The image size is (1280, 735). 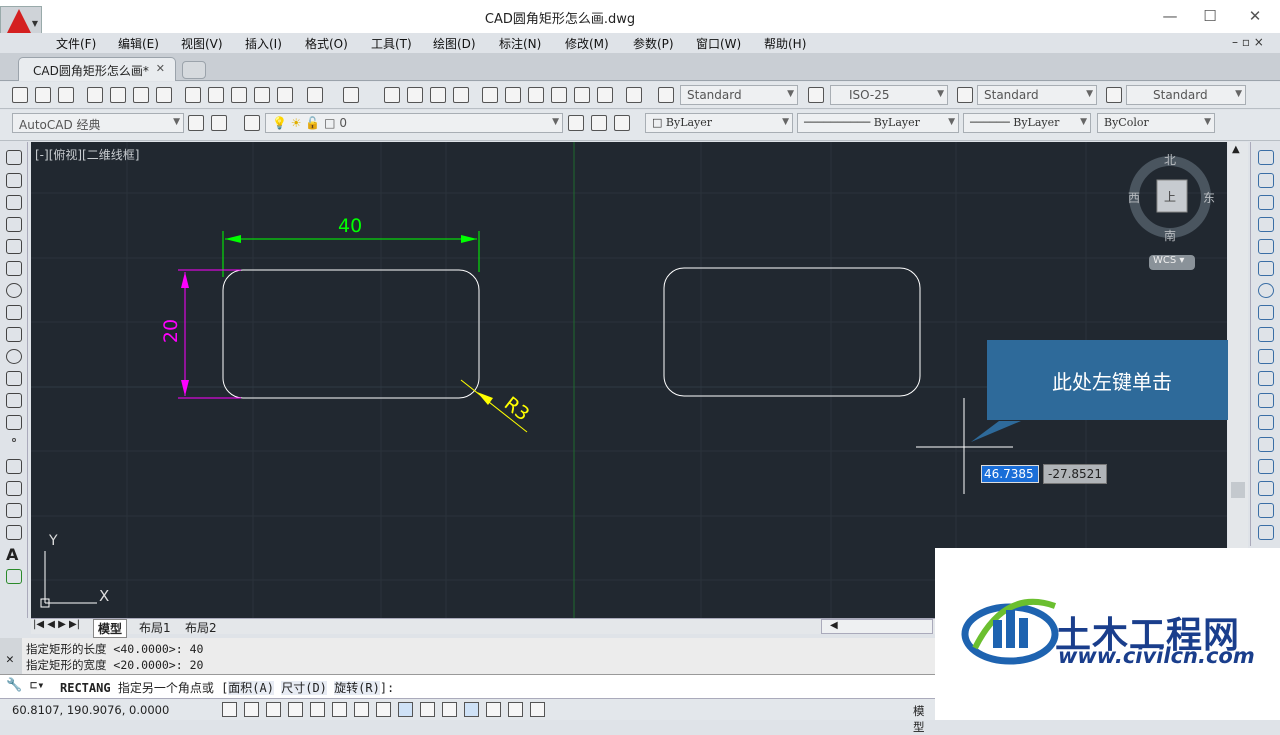 I want to click on 3d-osnap-icon, so click(x=361, y=709).